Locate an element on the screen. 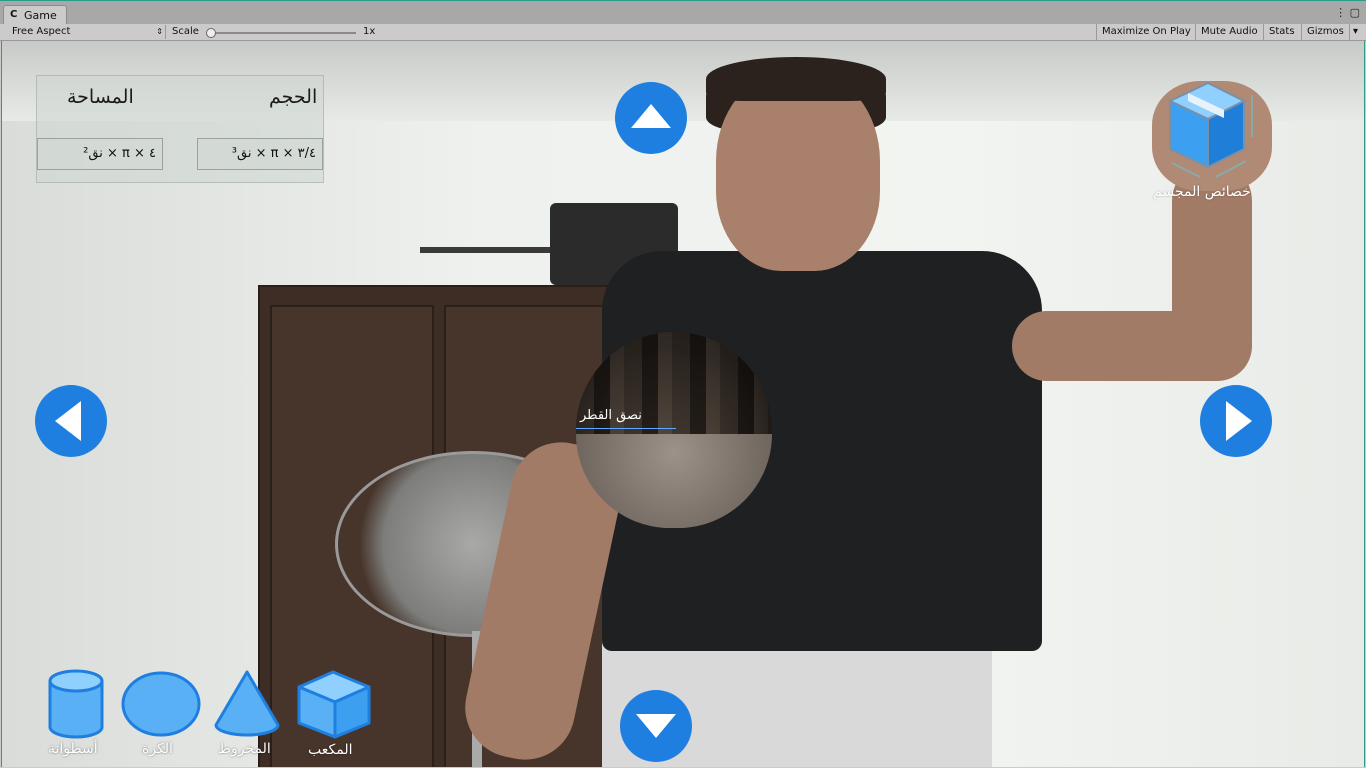 The height and width of the screenshot is (768, 1366). up-arrow-button is located at coordinates (651, 118).